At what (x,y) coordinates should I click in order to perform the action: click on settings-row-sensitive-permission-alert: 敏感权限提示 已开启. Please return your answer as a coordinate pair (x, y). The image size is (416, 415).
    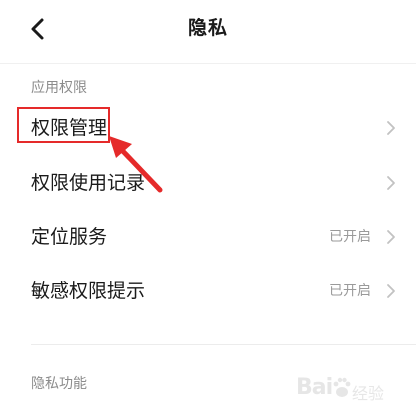
    Looking at the image, I should click on (208, 291).